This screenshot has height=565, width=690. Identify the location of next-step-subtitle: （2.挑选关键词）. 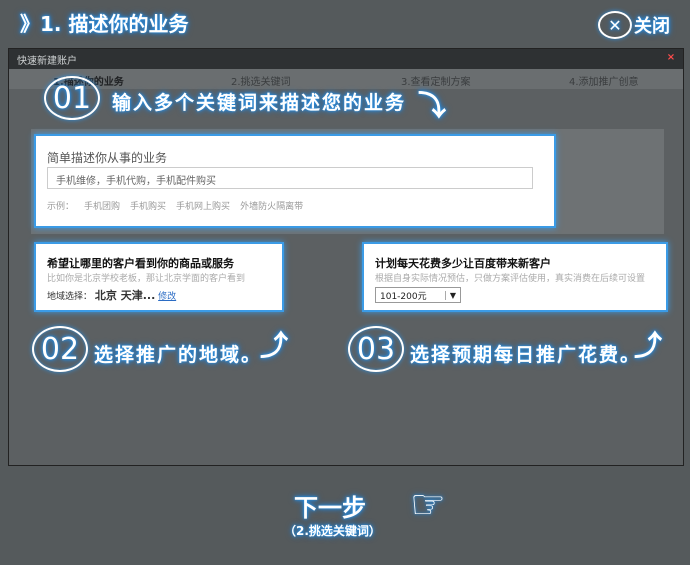
(332, 531).